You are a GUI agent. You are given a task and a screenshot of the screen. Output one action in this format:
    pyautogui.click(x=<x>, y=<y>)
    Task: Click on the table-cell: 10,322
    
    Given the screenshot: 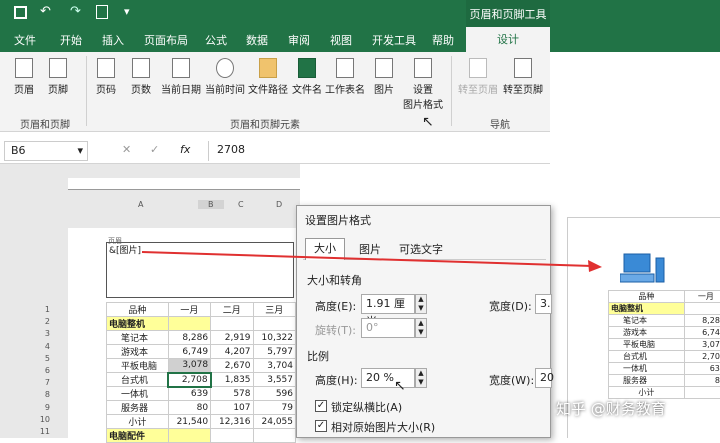 What is the action you would take?
    pyautogui.click(x=274, y=338)
    